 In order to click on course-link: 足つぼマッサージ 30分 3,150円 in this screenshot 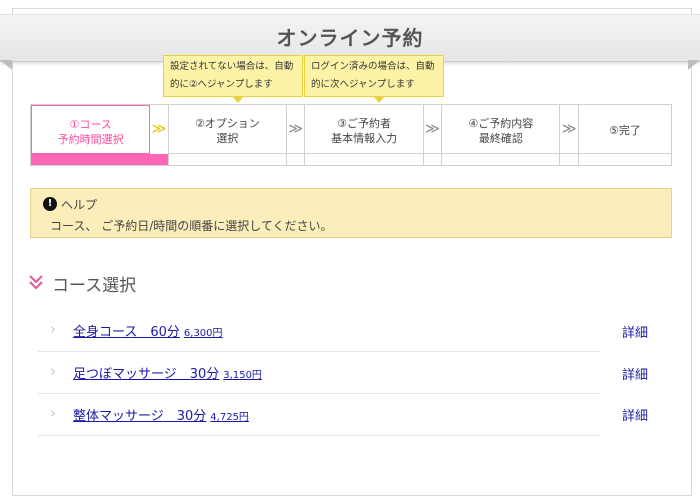, I will do `click(167, 372)`.